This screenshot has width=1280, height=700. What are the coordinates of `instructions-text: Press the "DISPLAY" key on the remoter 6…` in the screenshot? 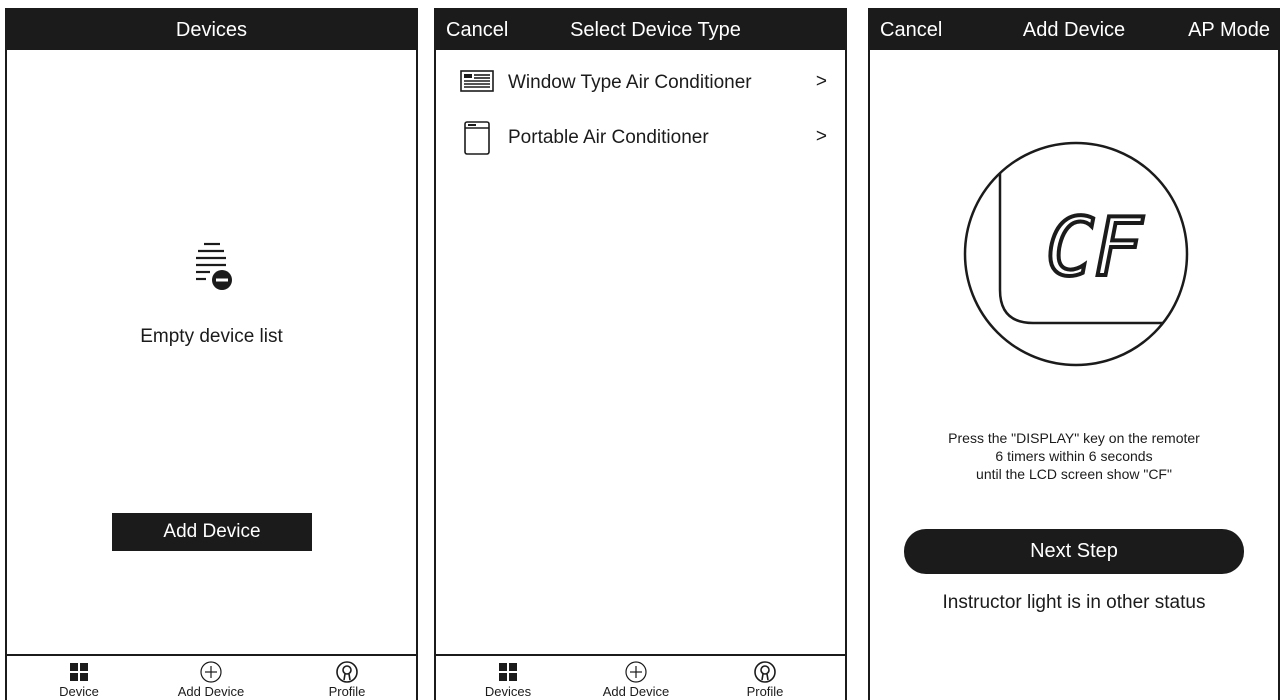 It's located at (1074, 456).